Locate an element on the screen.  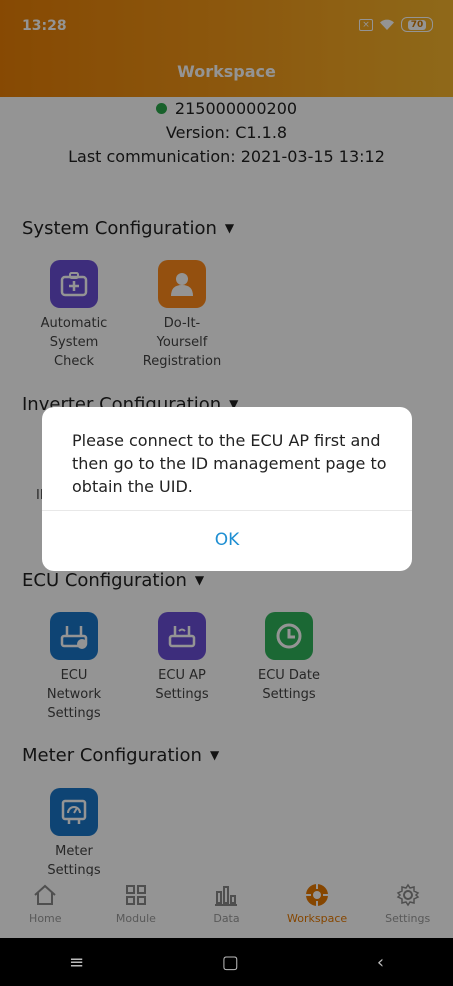
back-button: ‹ is located at coordinates (380, 962).